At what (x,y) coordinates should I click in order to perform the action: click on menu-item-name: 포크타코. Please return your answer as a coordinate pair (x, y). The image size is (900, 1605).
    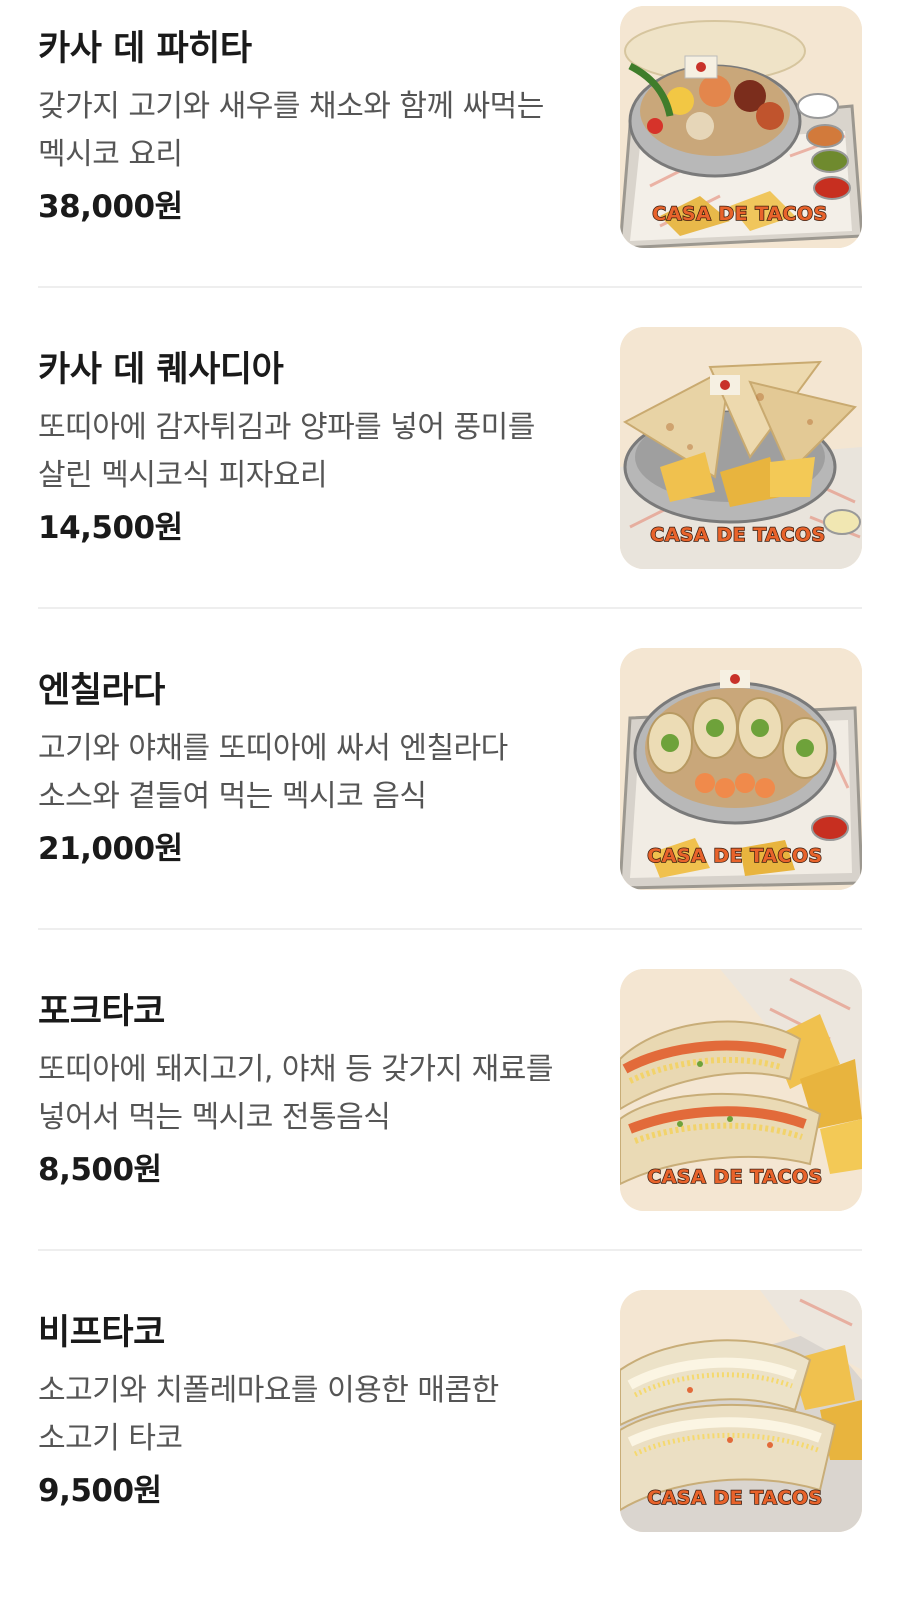
    Looking at the image, I should click on (101, 1012).